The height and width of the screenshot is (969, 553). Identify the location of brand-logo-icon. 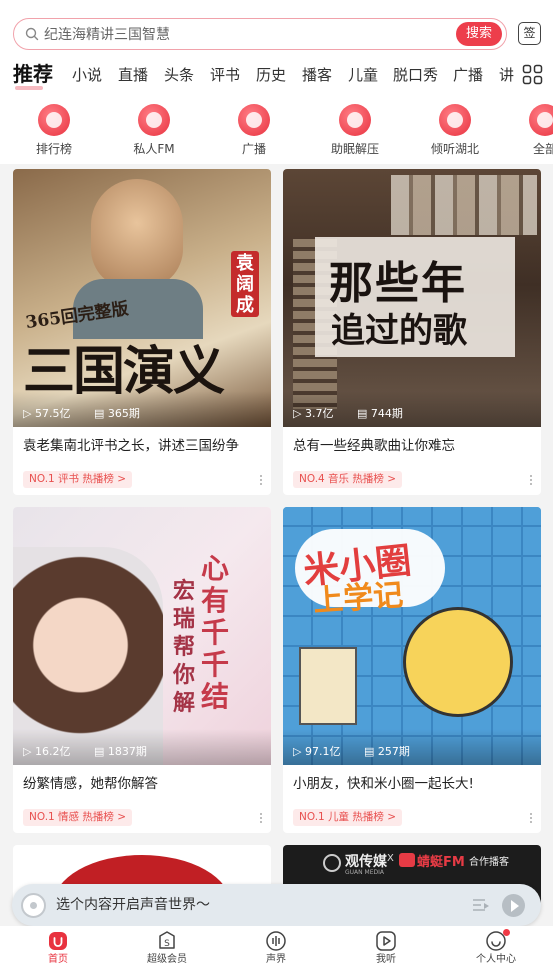
(332, 863).